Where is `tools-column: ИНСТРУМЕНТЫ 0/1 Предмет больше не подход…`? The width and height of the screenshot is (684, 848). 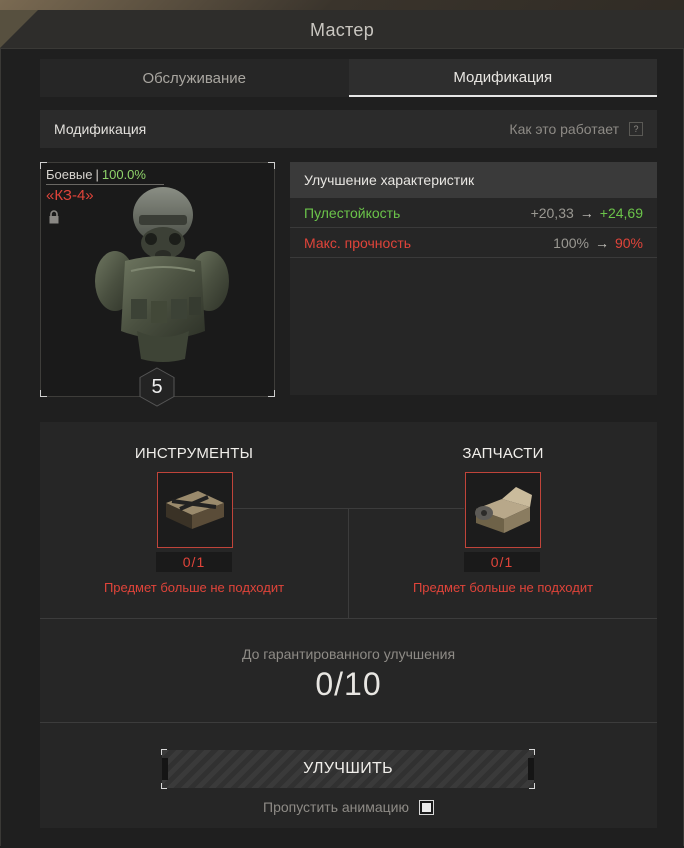 tools-column: ИНСТРУМЕНТЫ 0/1 Предмет больше не подход… is located at coordinates (194, 520).